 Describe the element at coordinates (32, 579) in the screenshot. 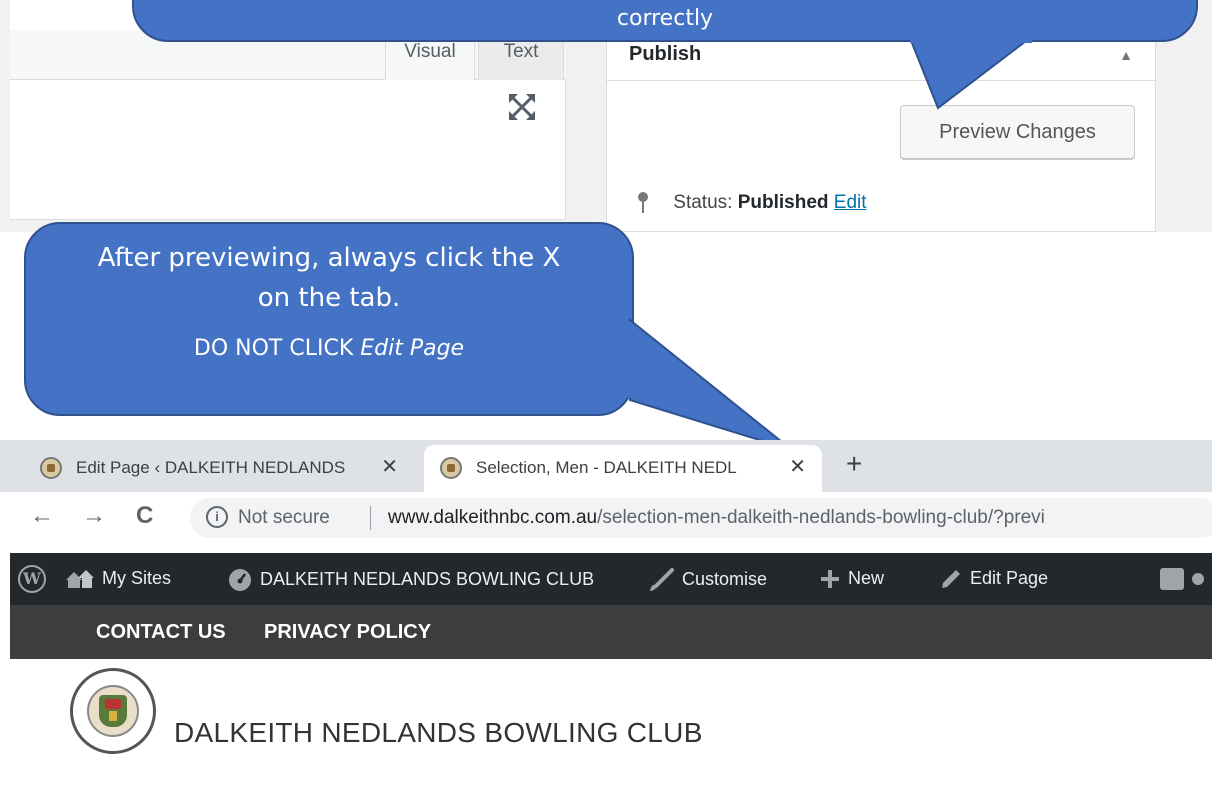

I see `wordpress-logo-icon: W` at that location.